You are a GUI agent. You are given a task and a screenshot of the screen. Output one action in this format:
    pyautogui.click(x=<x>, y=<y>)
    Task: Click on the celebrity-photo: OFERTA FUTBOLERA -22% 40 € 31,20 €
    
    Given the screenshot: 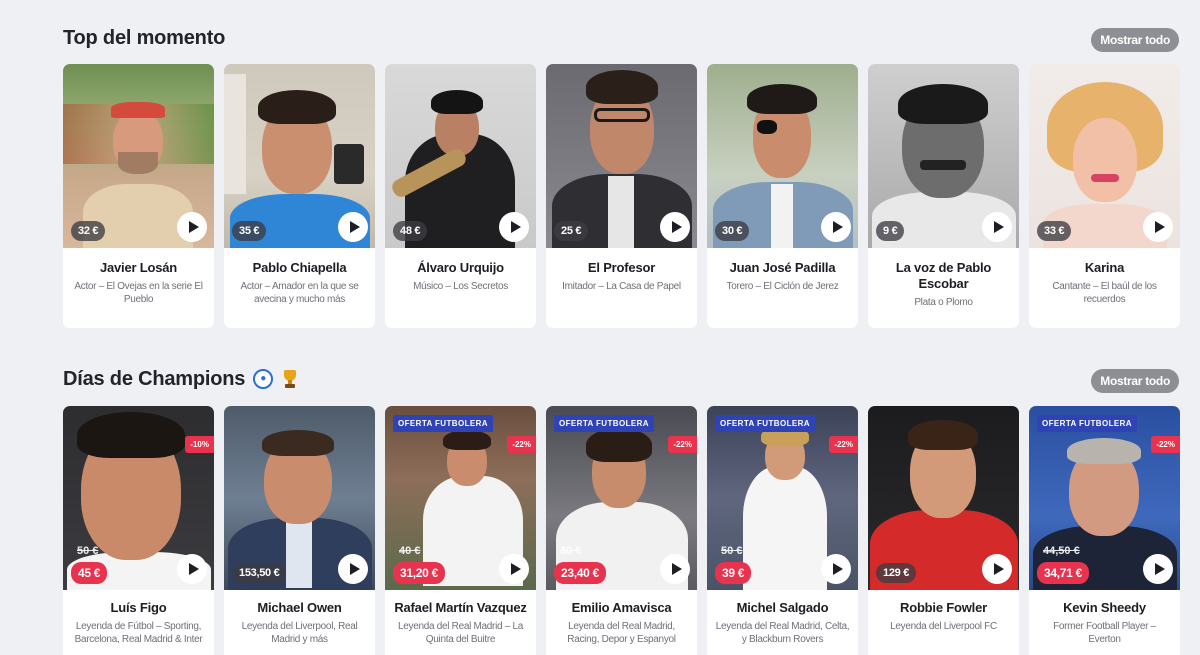 What is the action you would take?
    pyautogui.click(x=460, y=498)
    